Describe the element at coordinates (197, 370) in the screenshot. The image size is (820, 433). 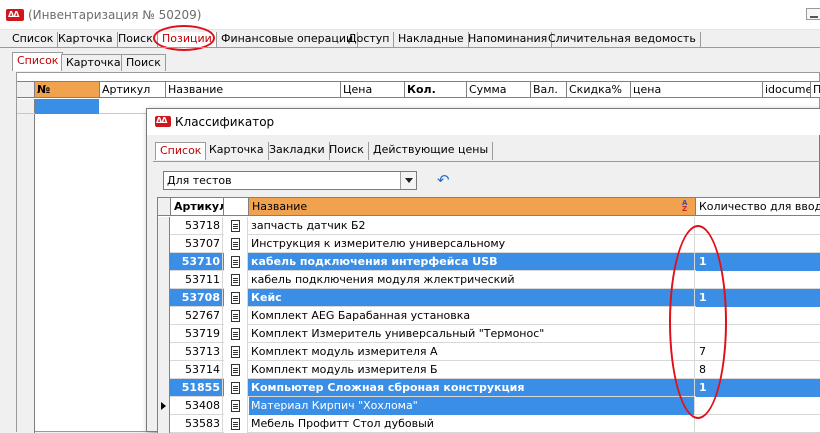
I see `row-article: 53714` at that location.